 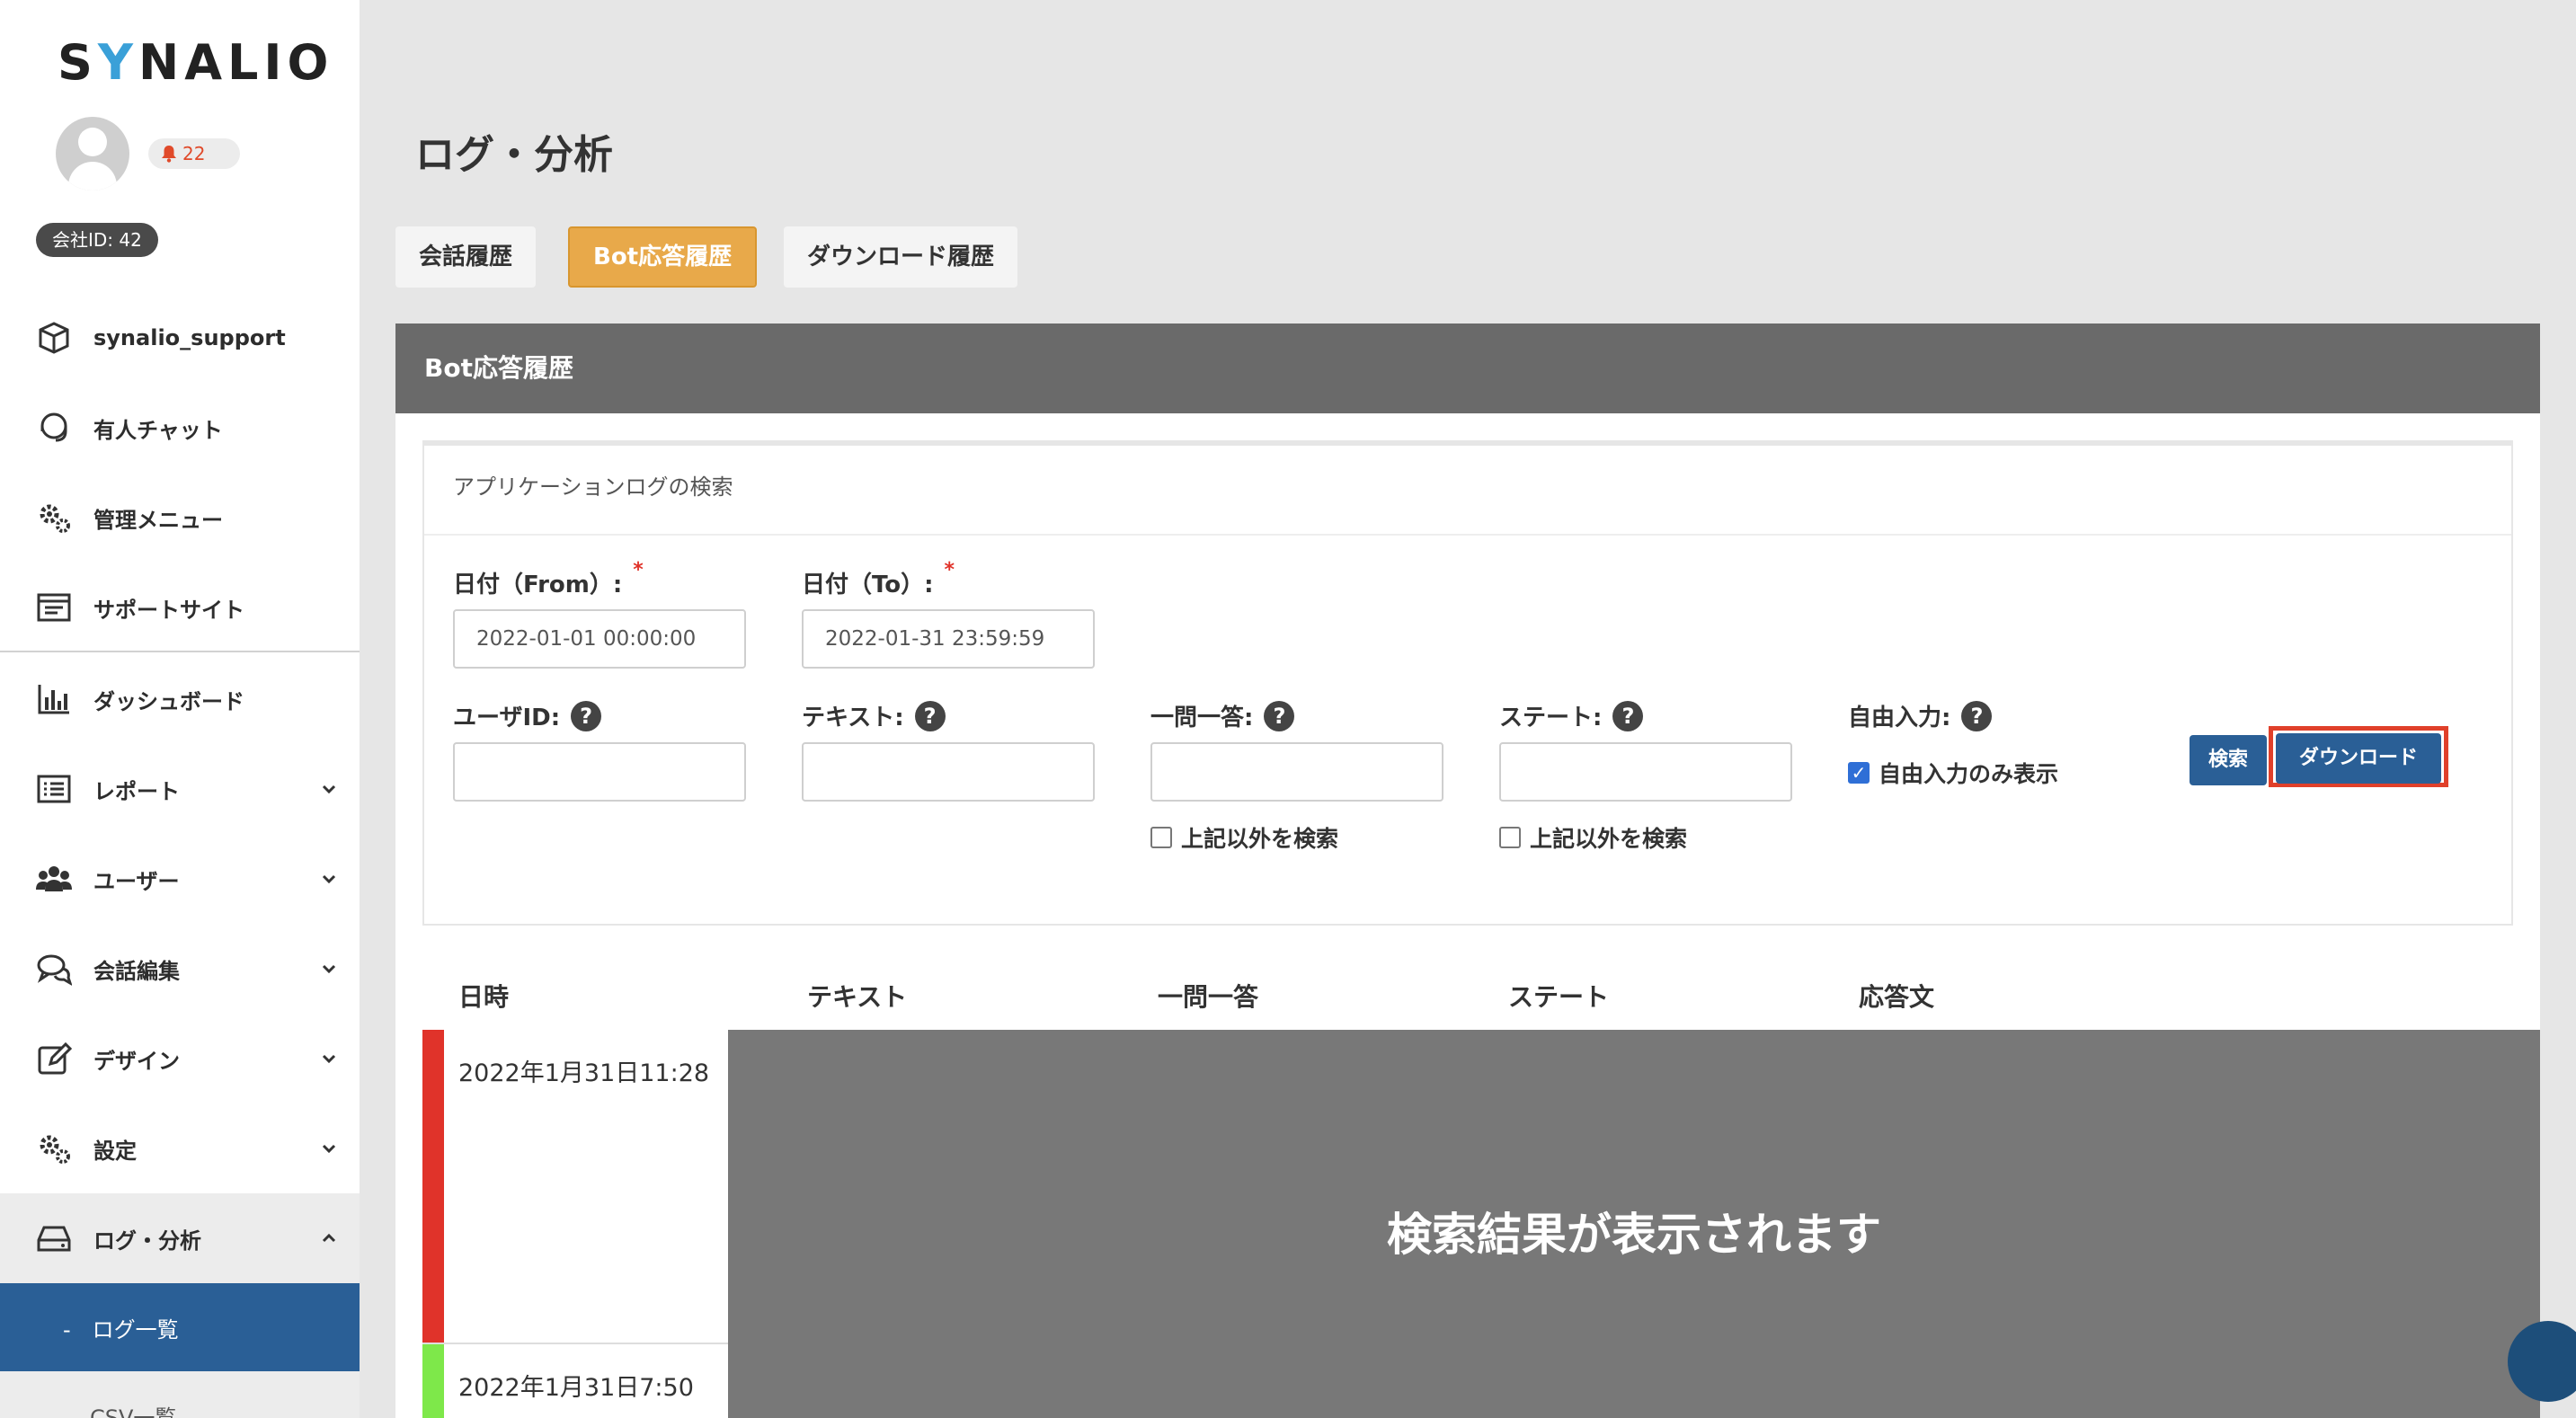 I want to click on state-label: ステート:?, so click(x=1571, y=715).